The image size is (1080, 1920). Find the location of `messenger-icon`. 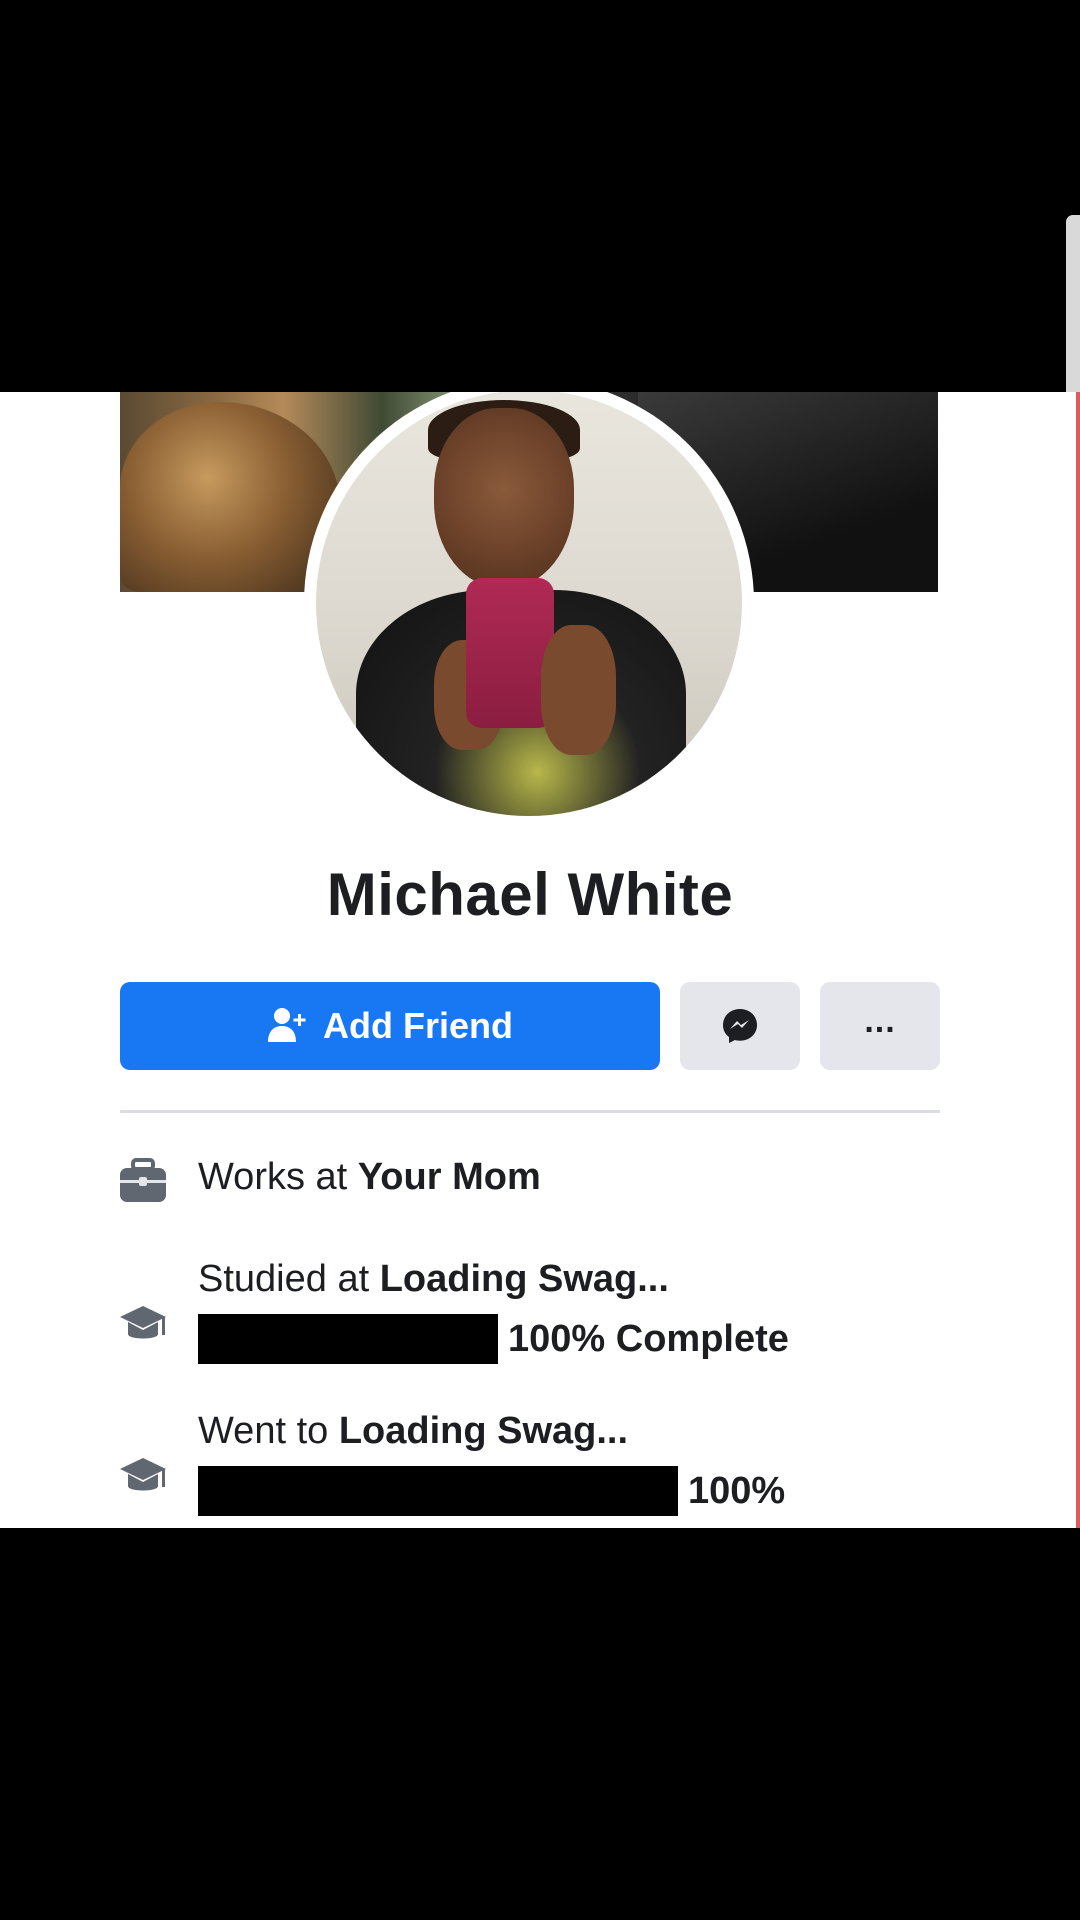

messenger-icon is located at coordinates (740, 1026).